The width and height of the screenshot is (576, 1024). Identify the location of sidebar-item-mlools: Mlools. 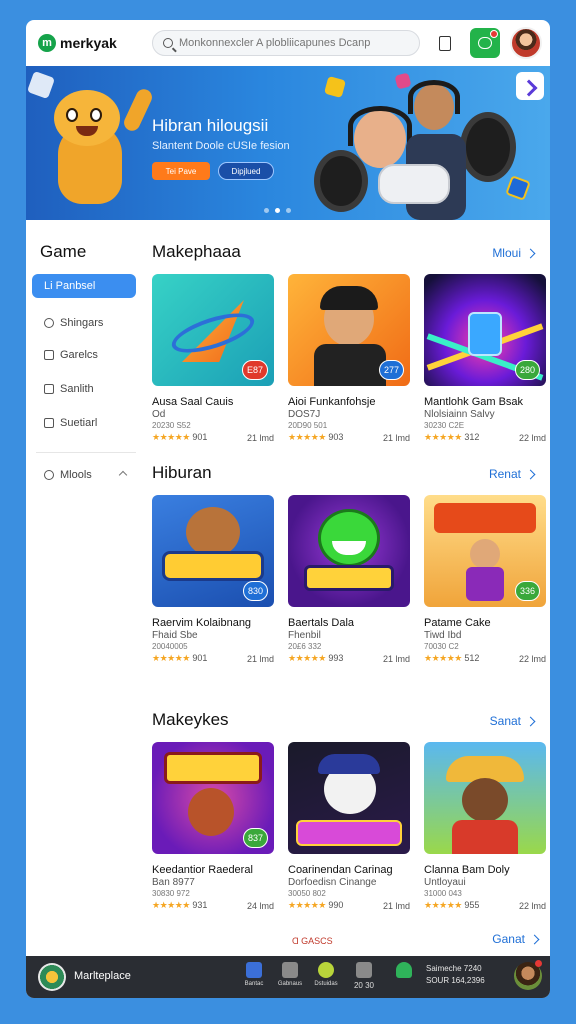
(84, 475).